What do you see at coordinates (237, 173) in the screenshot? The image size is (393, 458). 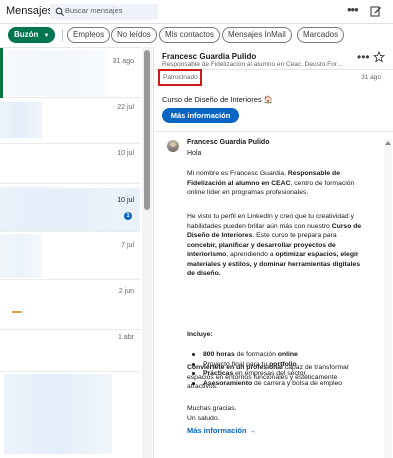 I see `message-text: Mi nombre es Francesc Guardia,` at bounding box center [237, 173].